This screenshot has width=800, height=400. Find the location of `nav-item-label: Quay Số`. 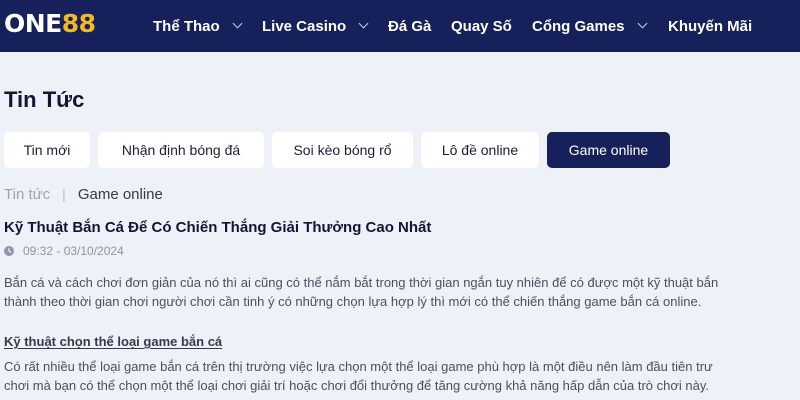

nav-item-label: Quay Số is located at coordinates (481, 26).